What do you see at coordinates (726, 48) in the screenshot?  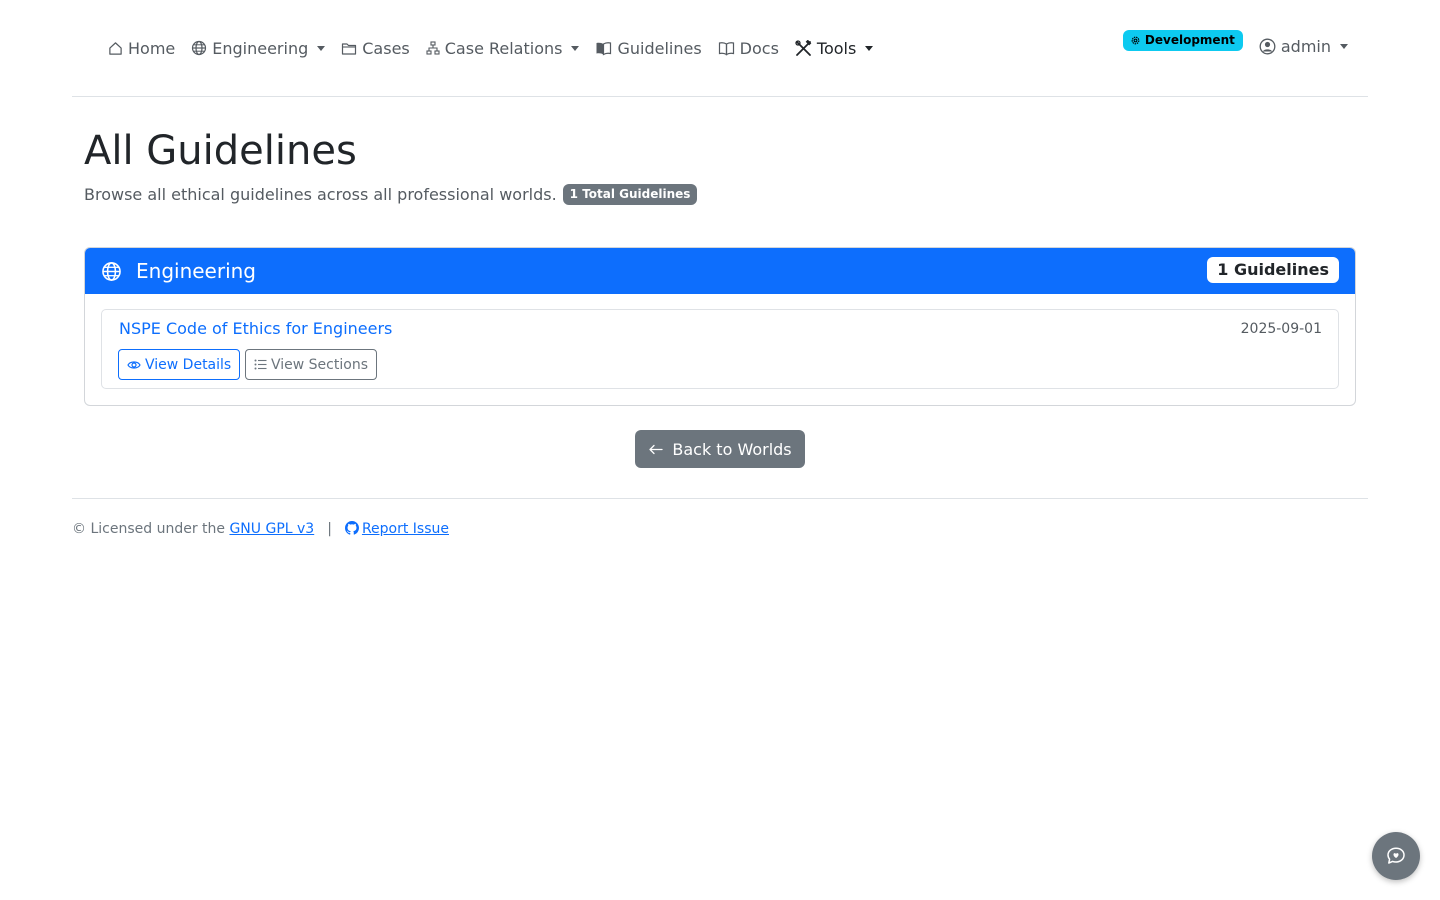 I see `open-book-icon` at bounding box center [726, 48].